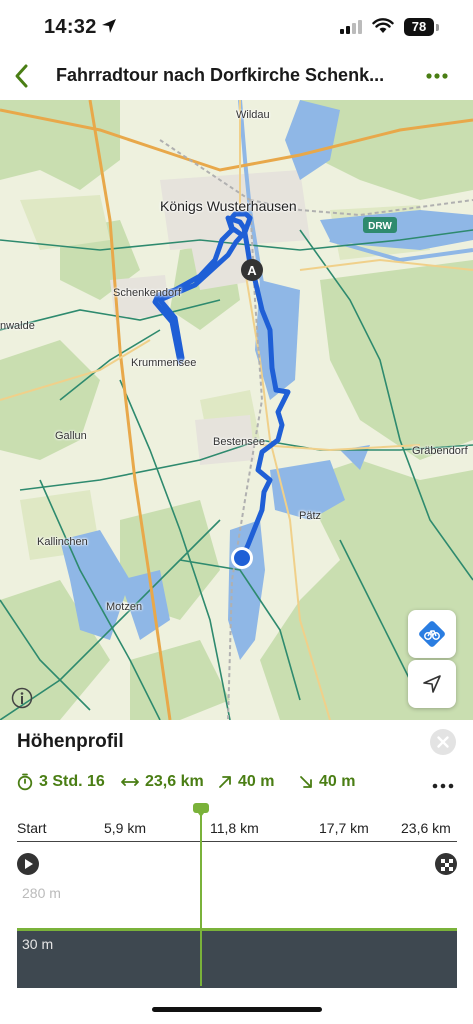  I want to click on place-label-kallinchen: Kallinchen, so click(62, 542).